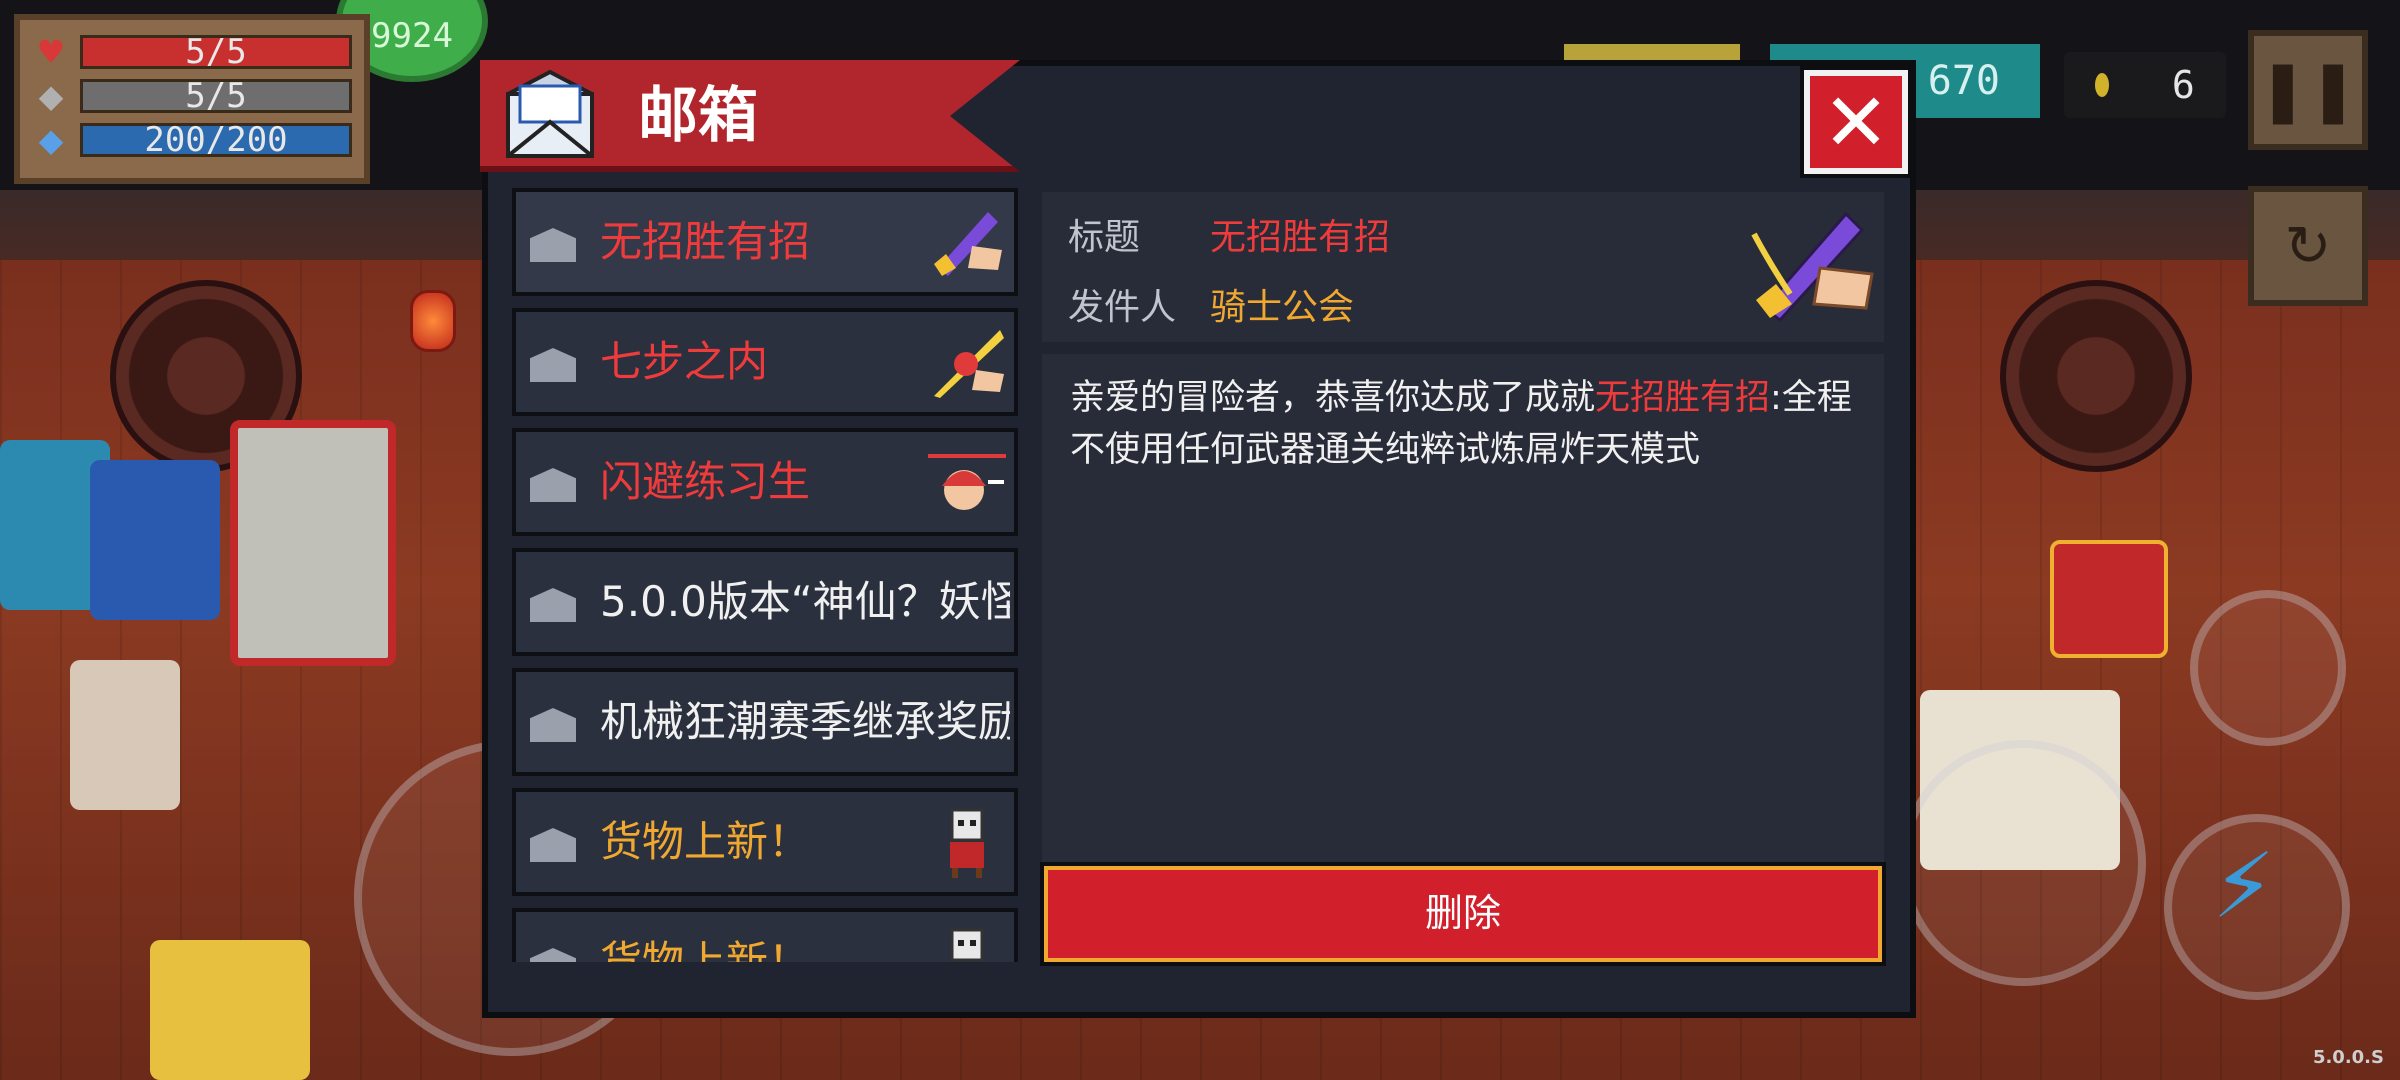 Image resolution: width=2400 pixels, height=1080 pixels. I want to click on mail-item-title: 闪避练习生, so click(705, 481).